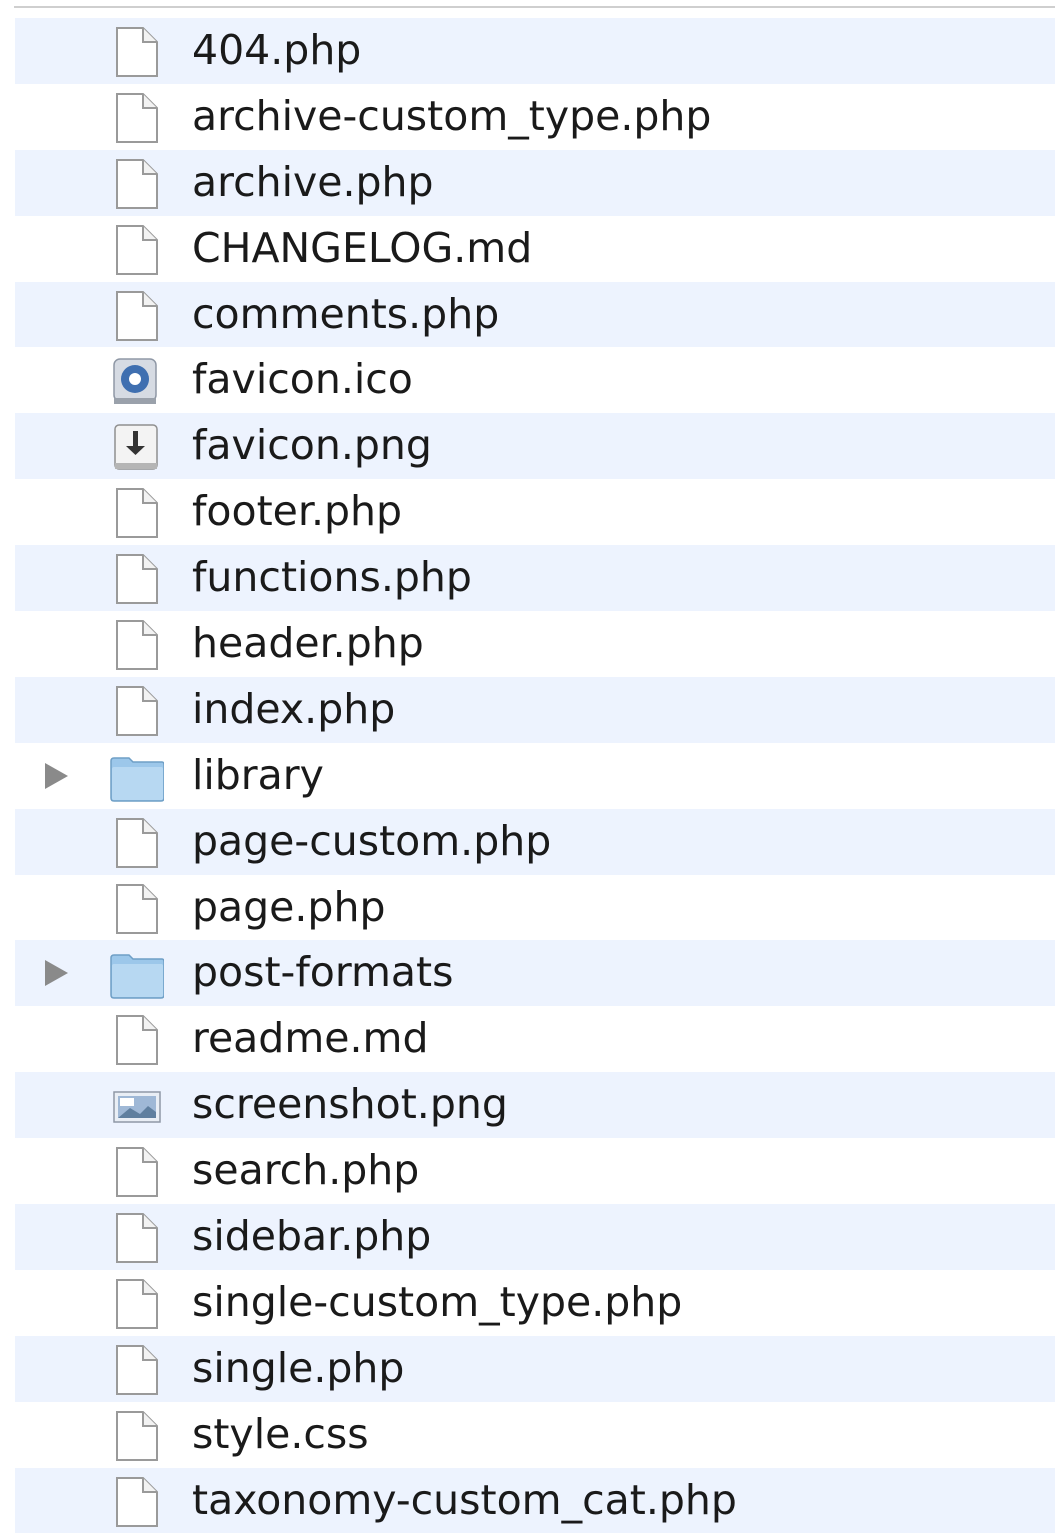 This screenshot has height=1534, width=1055. I want to click on file-name: archive.php, so click(313, 181).